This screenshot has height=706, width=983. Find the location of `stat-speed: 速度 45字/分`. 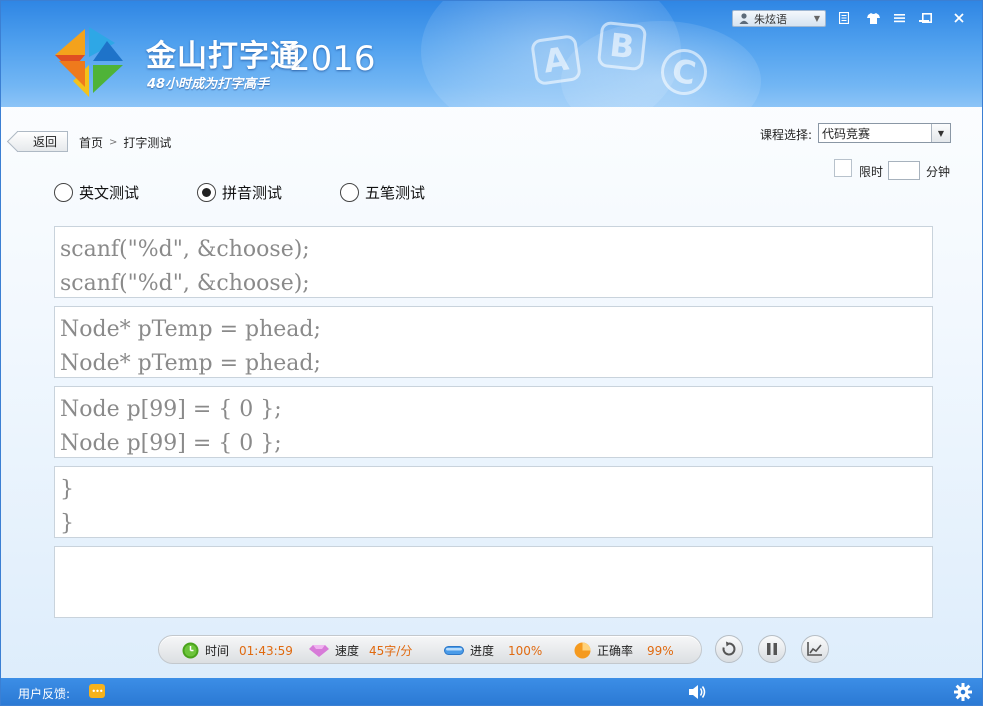

stat-speed: 速度 45字/分 is located at coordinates (360, 650).